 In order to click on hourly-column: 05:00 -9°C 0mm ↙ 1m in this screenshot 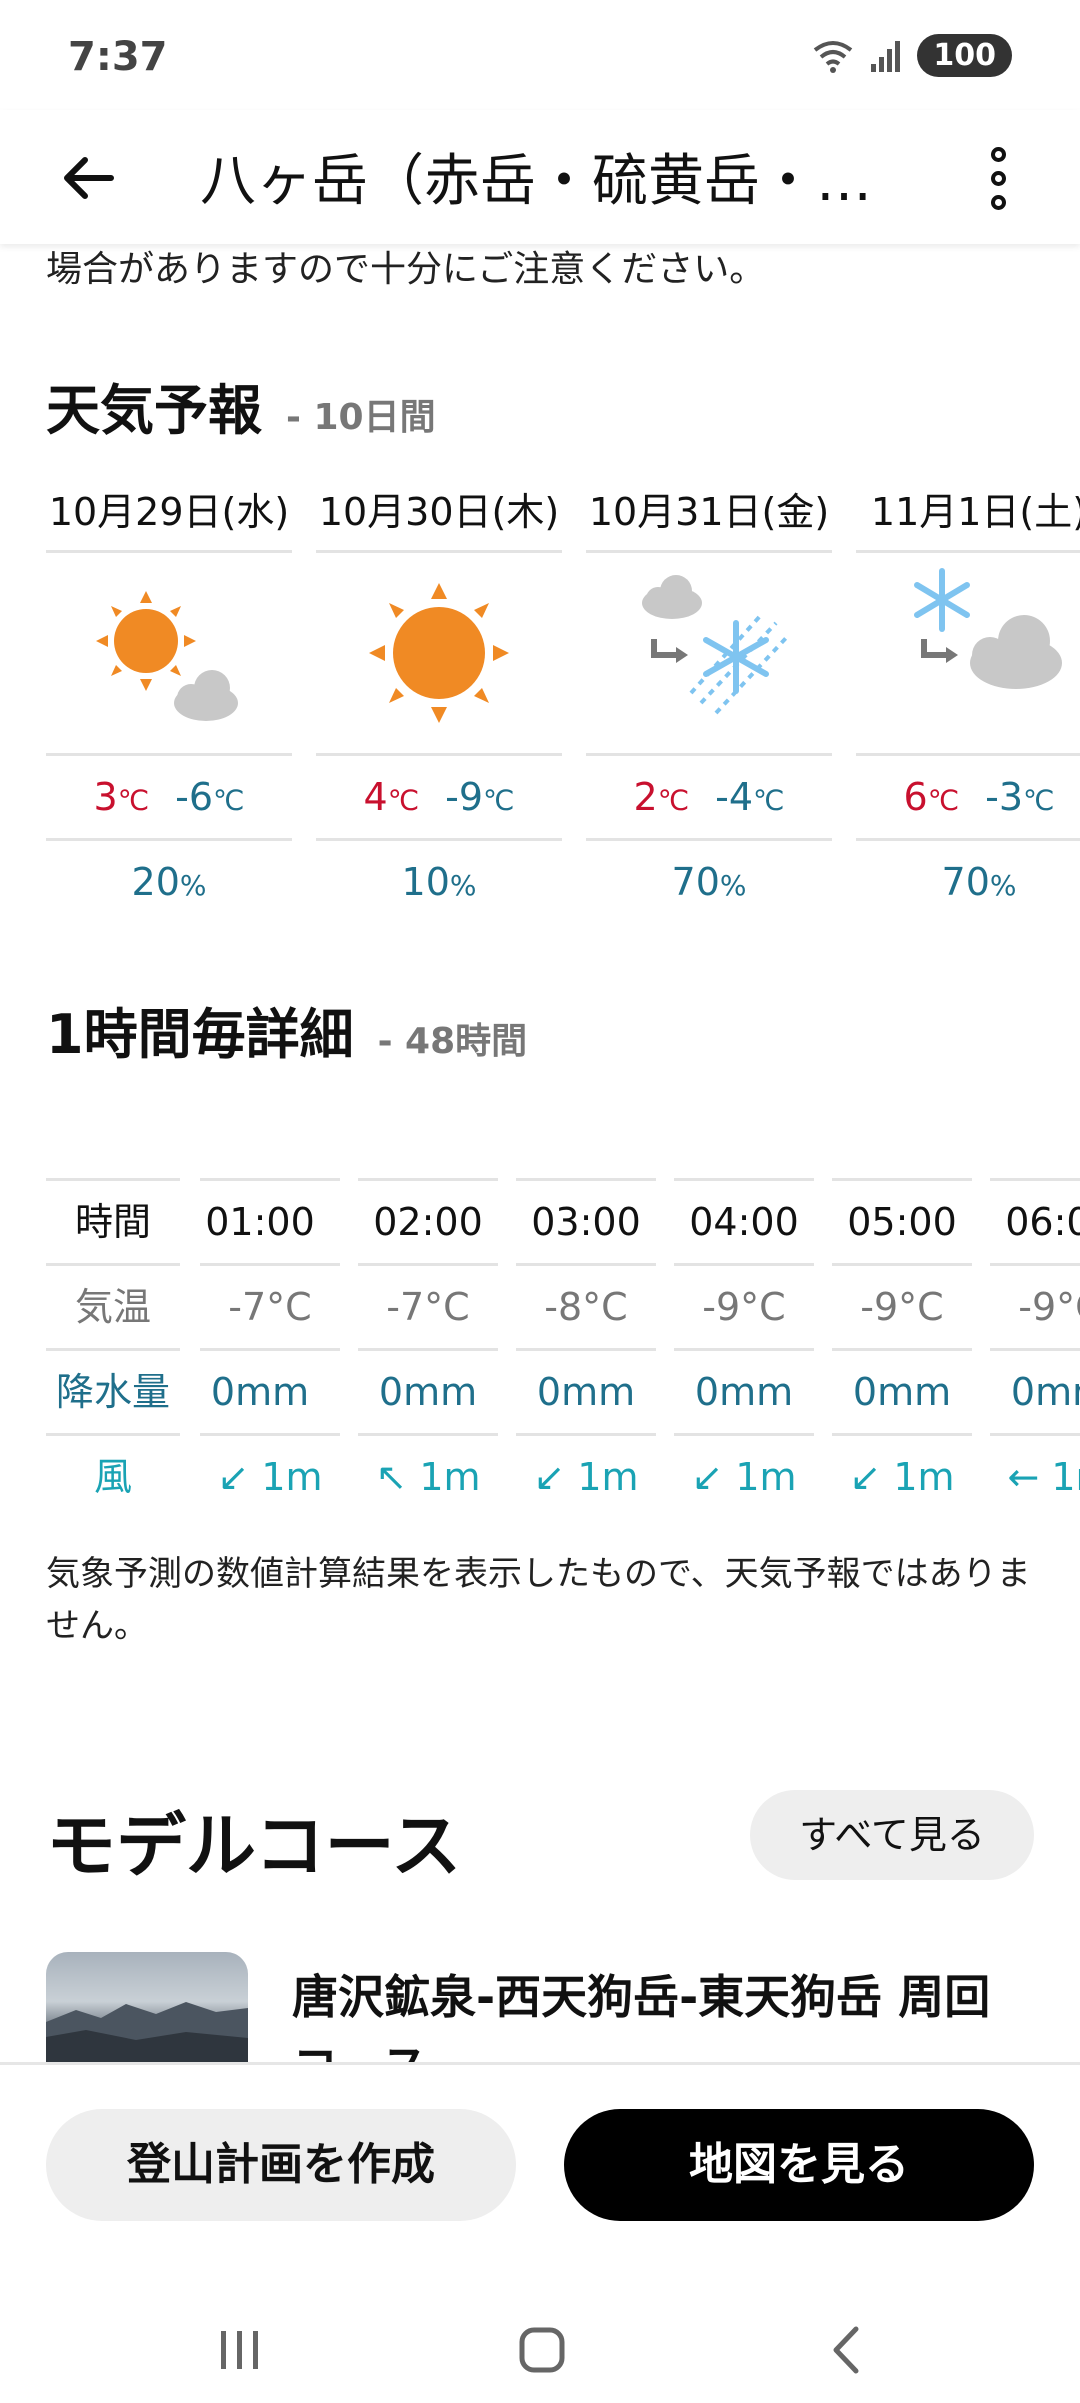, I will do `click(902, 1338)`.